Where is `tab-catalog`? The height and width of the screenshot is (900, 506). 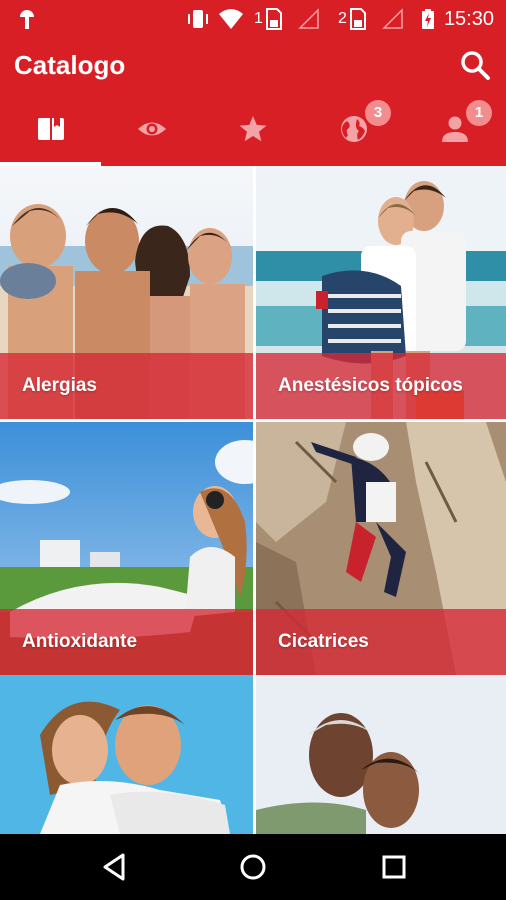
tab-catalog is located at coordinates (50, 130).